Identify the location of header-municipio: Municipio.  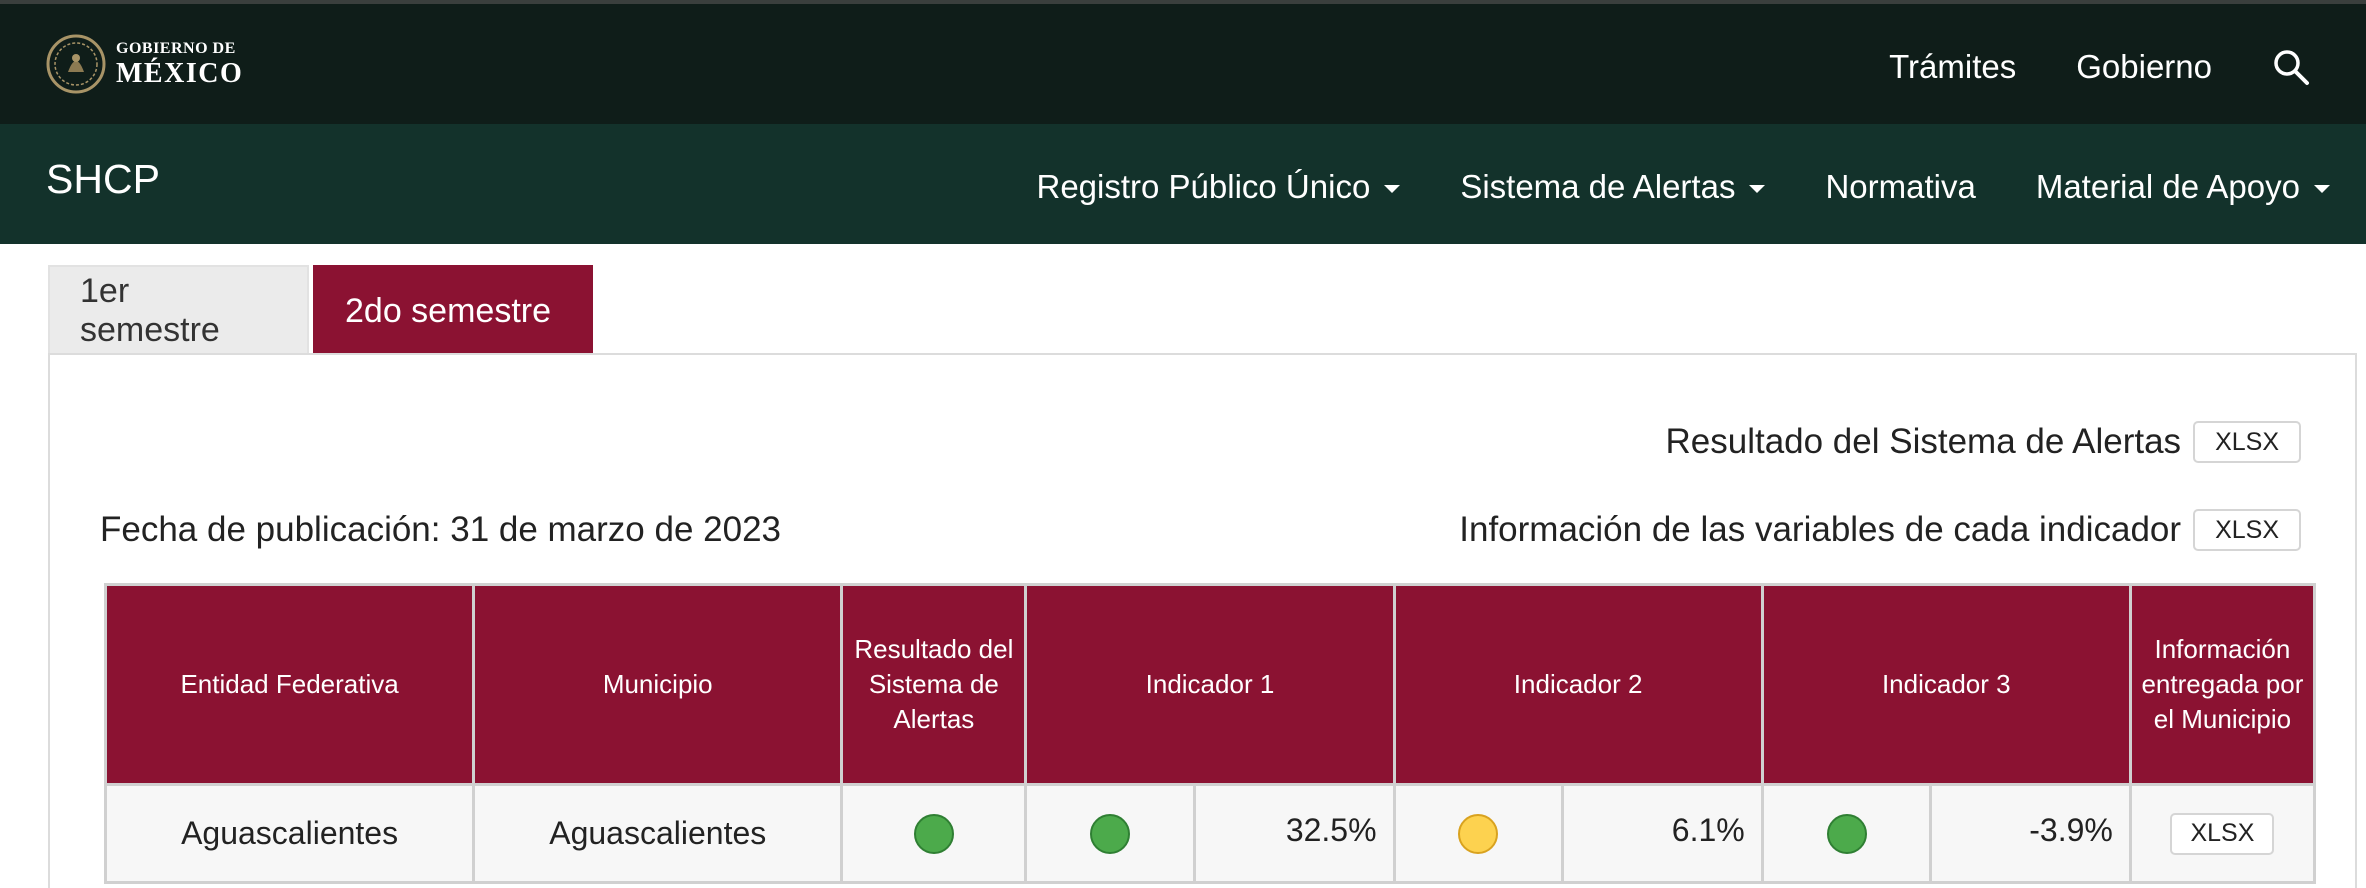
(658, 684).